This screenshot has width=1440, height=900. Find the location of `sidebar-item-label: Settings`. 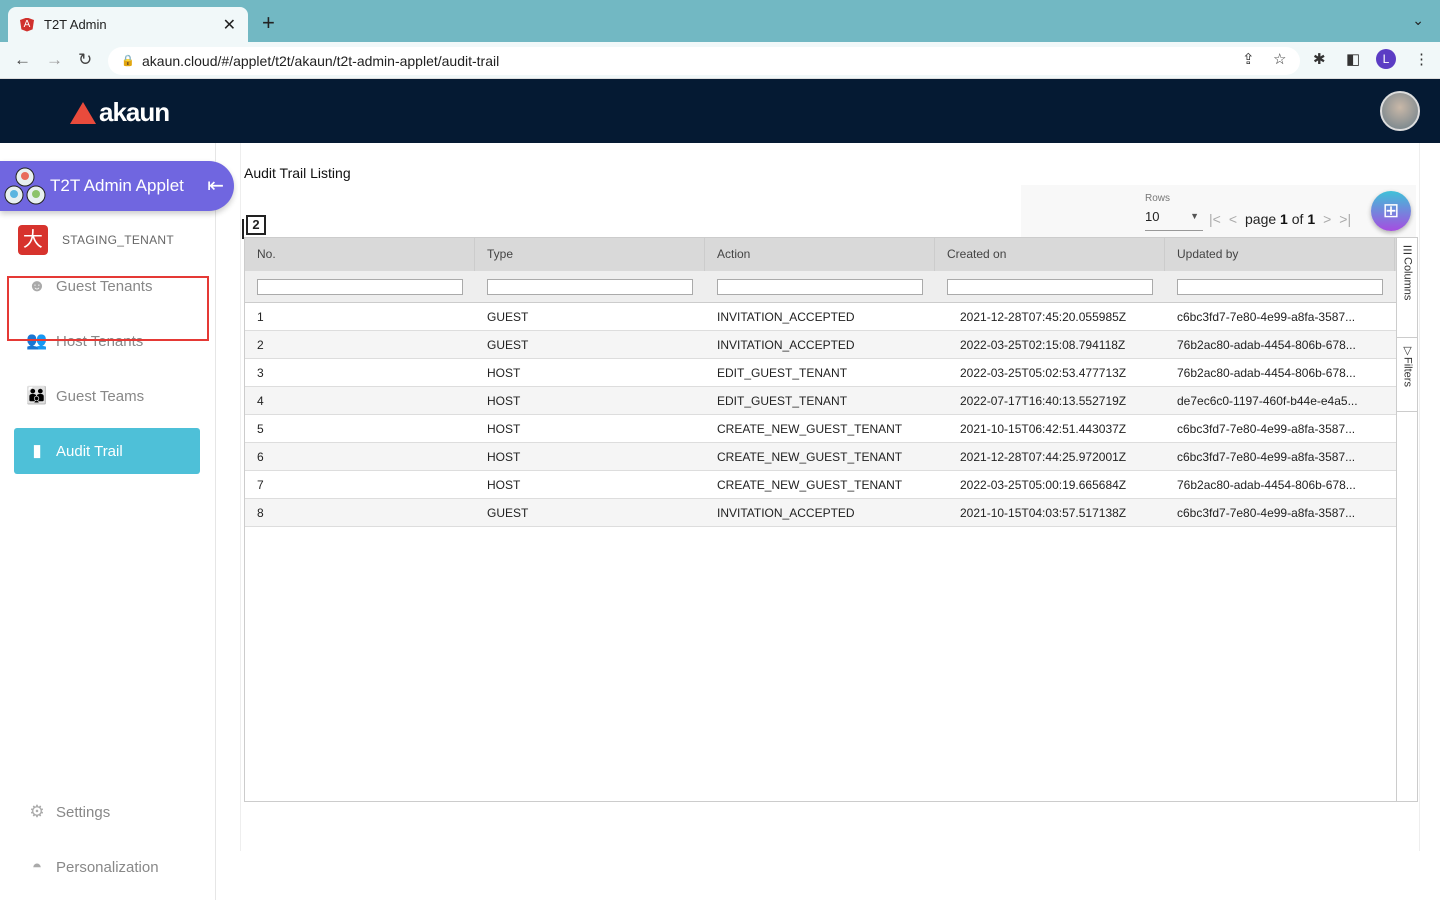

sidebar-item-label: Settings is located at coordinates (83, 812).